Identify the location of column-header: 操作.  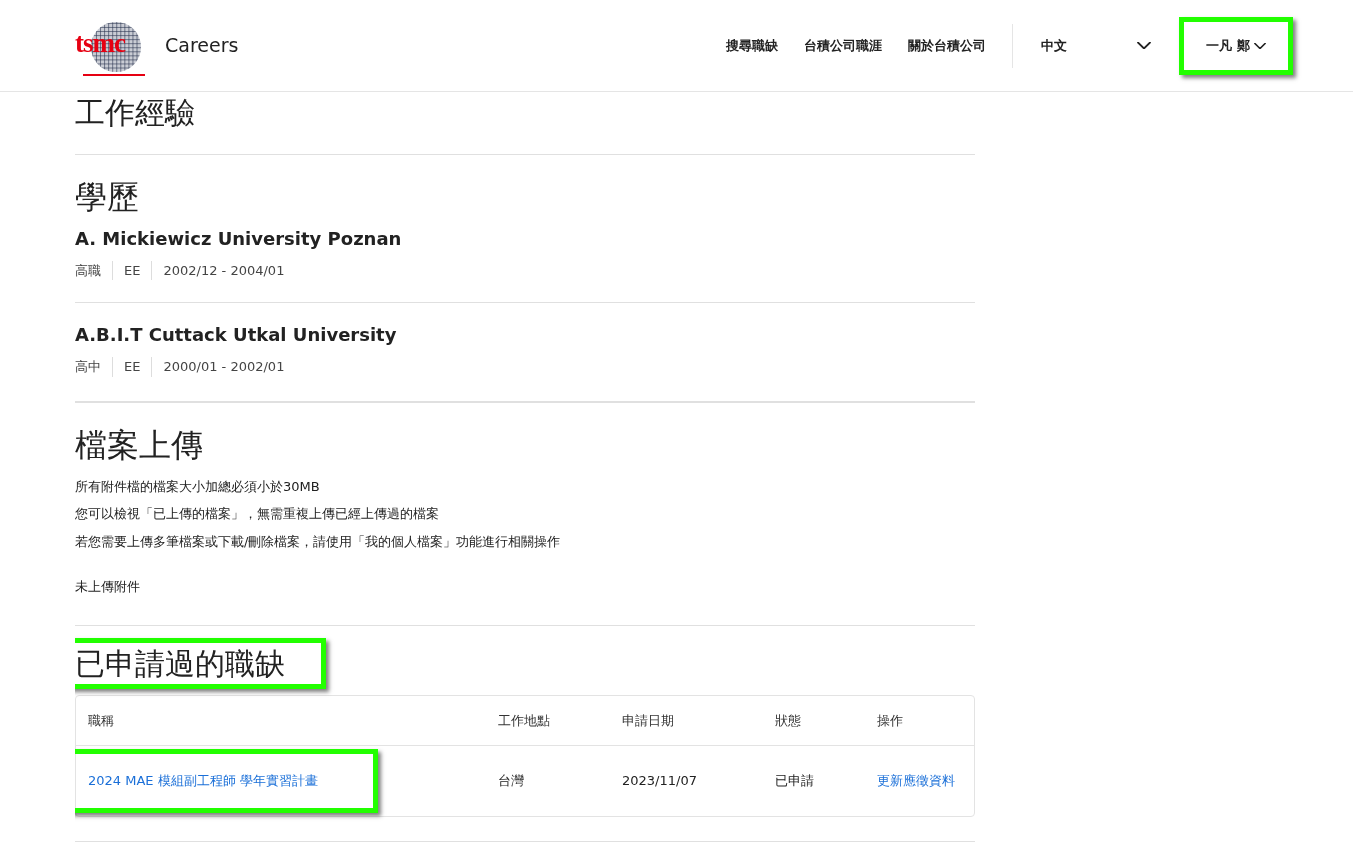
(890, 720).